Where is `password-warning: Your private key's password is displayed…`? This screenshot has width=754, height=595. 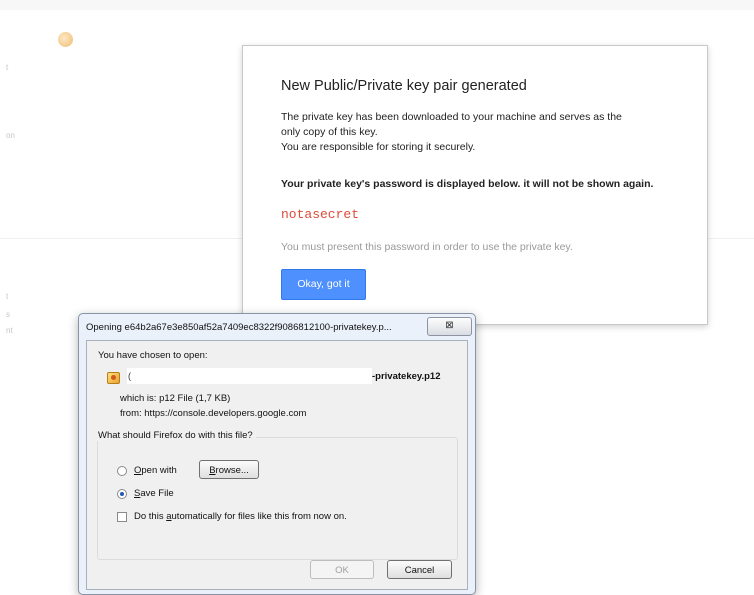
password-warning: Your private key's password is displayed… is located at coordinates (467, 184).